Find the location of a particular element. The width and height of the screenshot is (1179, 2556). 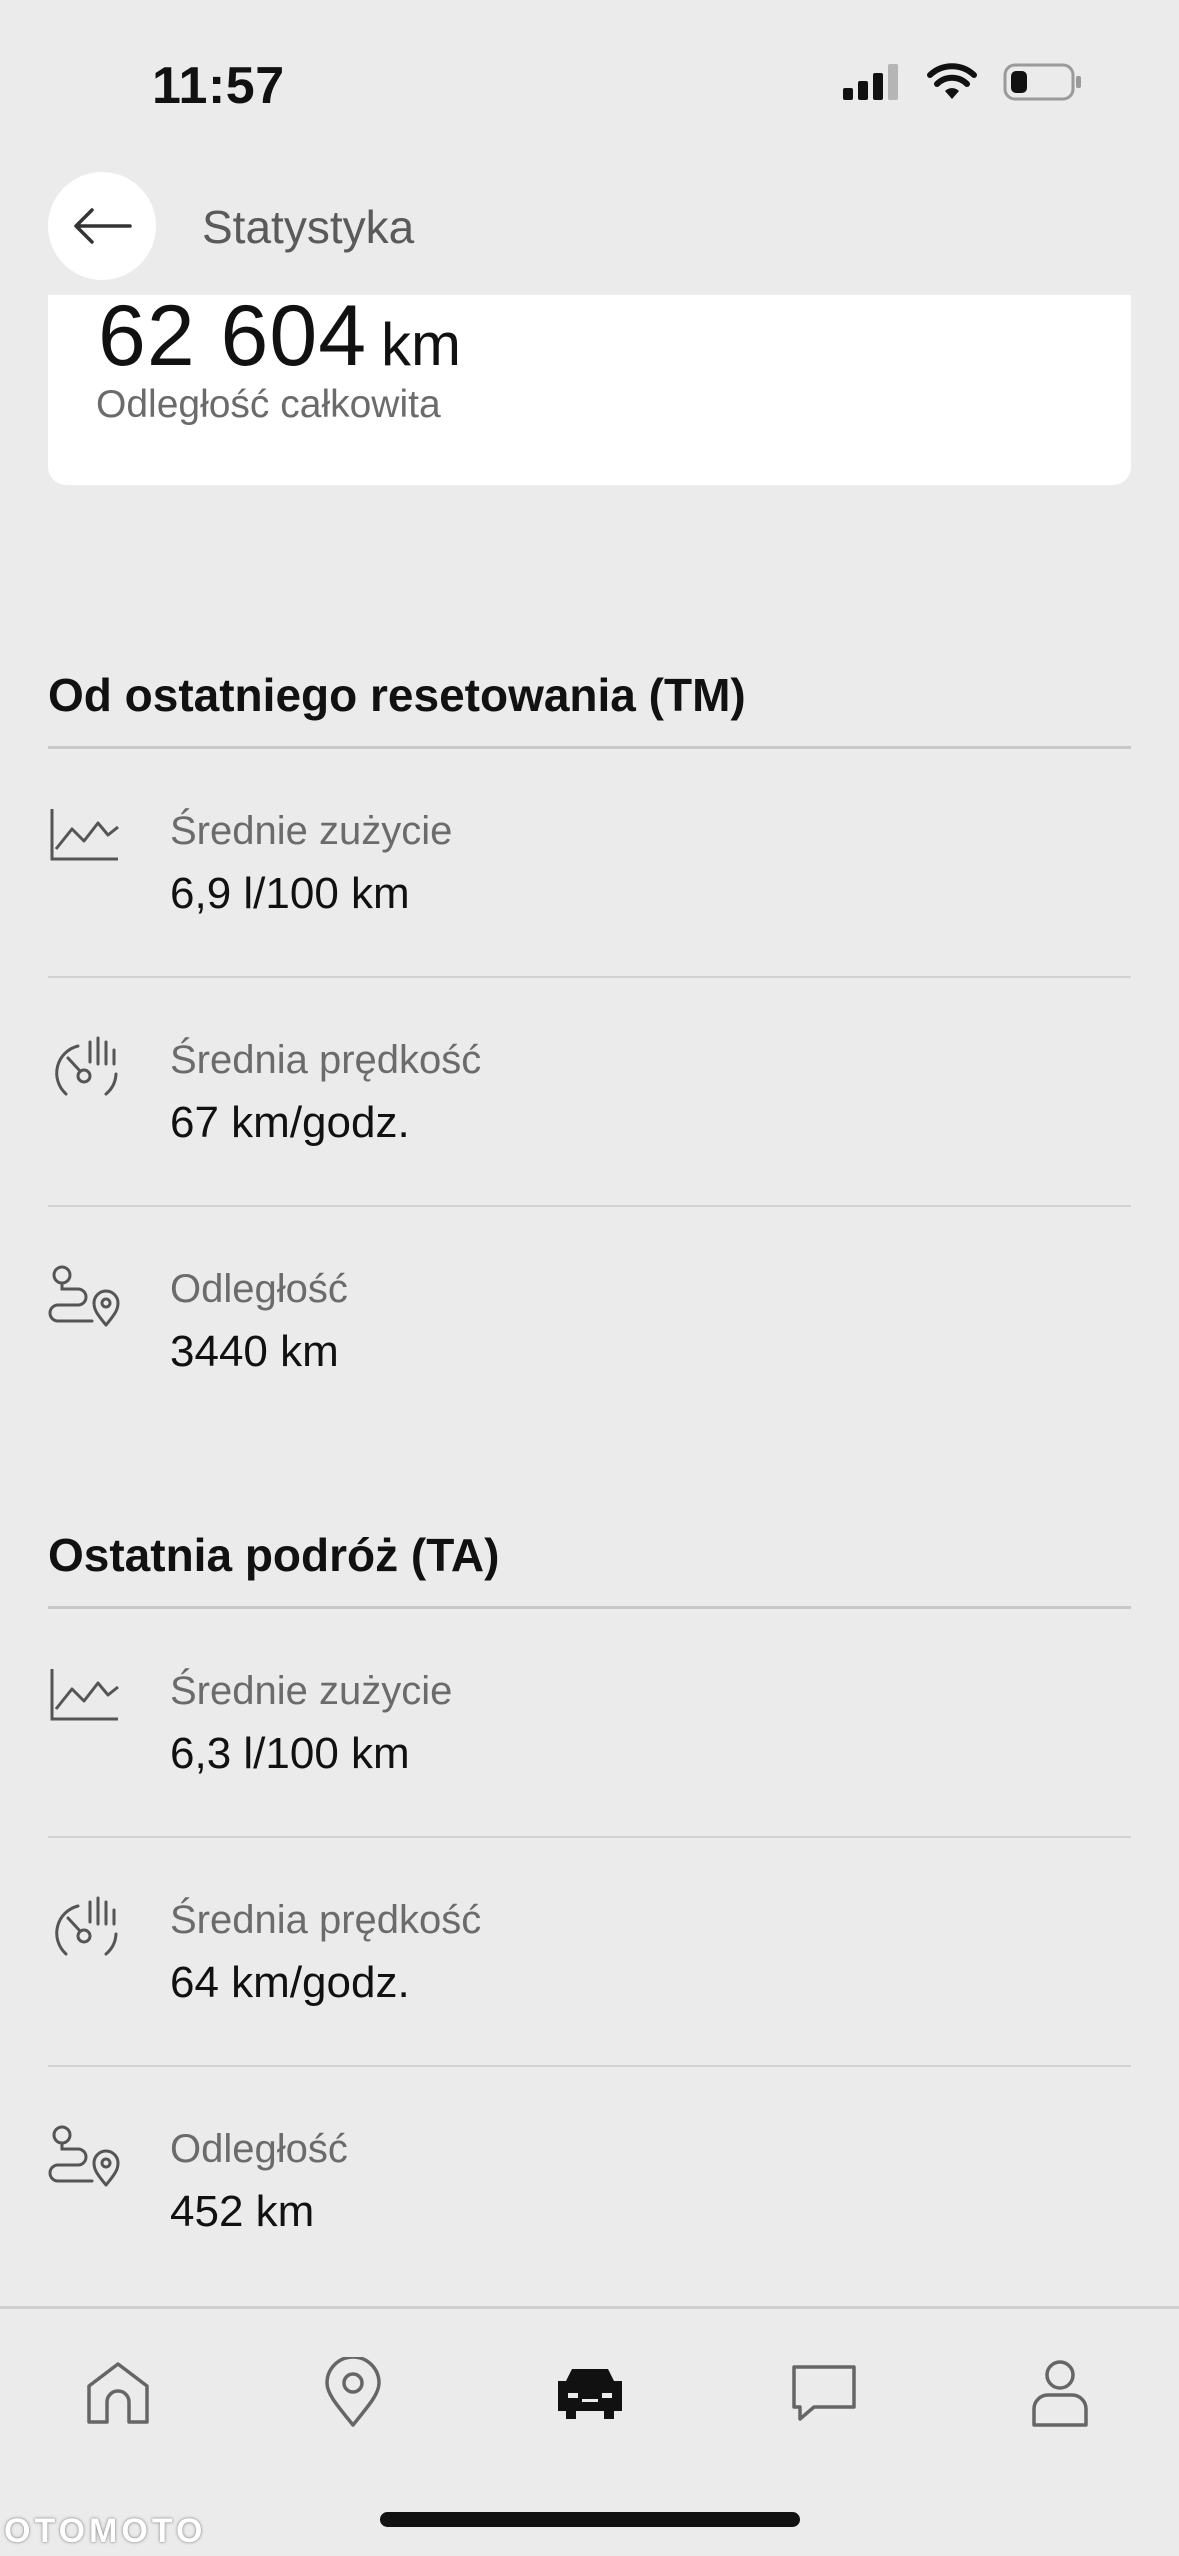

header: Statystyka is located at coordinates (589, 232).